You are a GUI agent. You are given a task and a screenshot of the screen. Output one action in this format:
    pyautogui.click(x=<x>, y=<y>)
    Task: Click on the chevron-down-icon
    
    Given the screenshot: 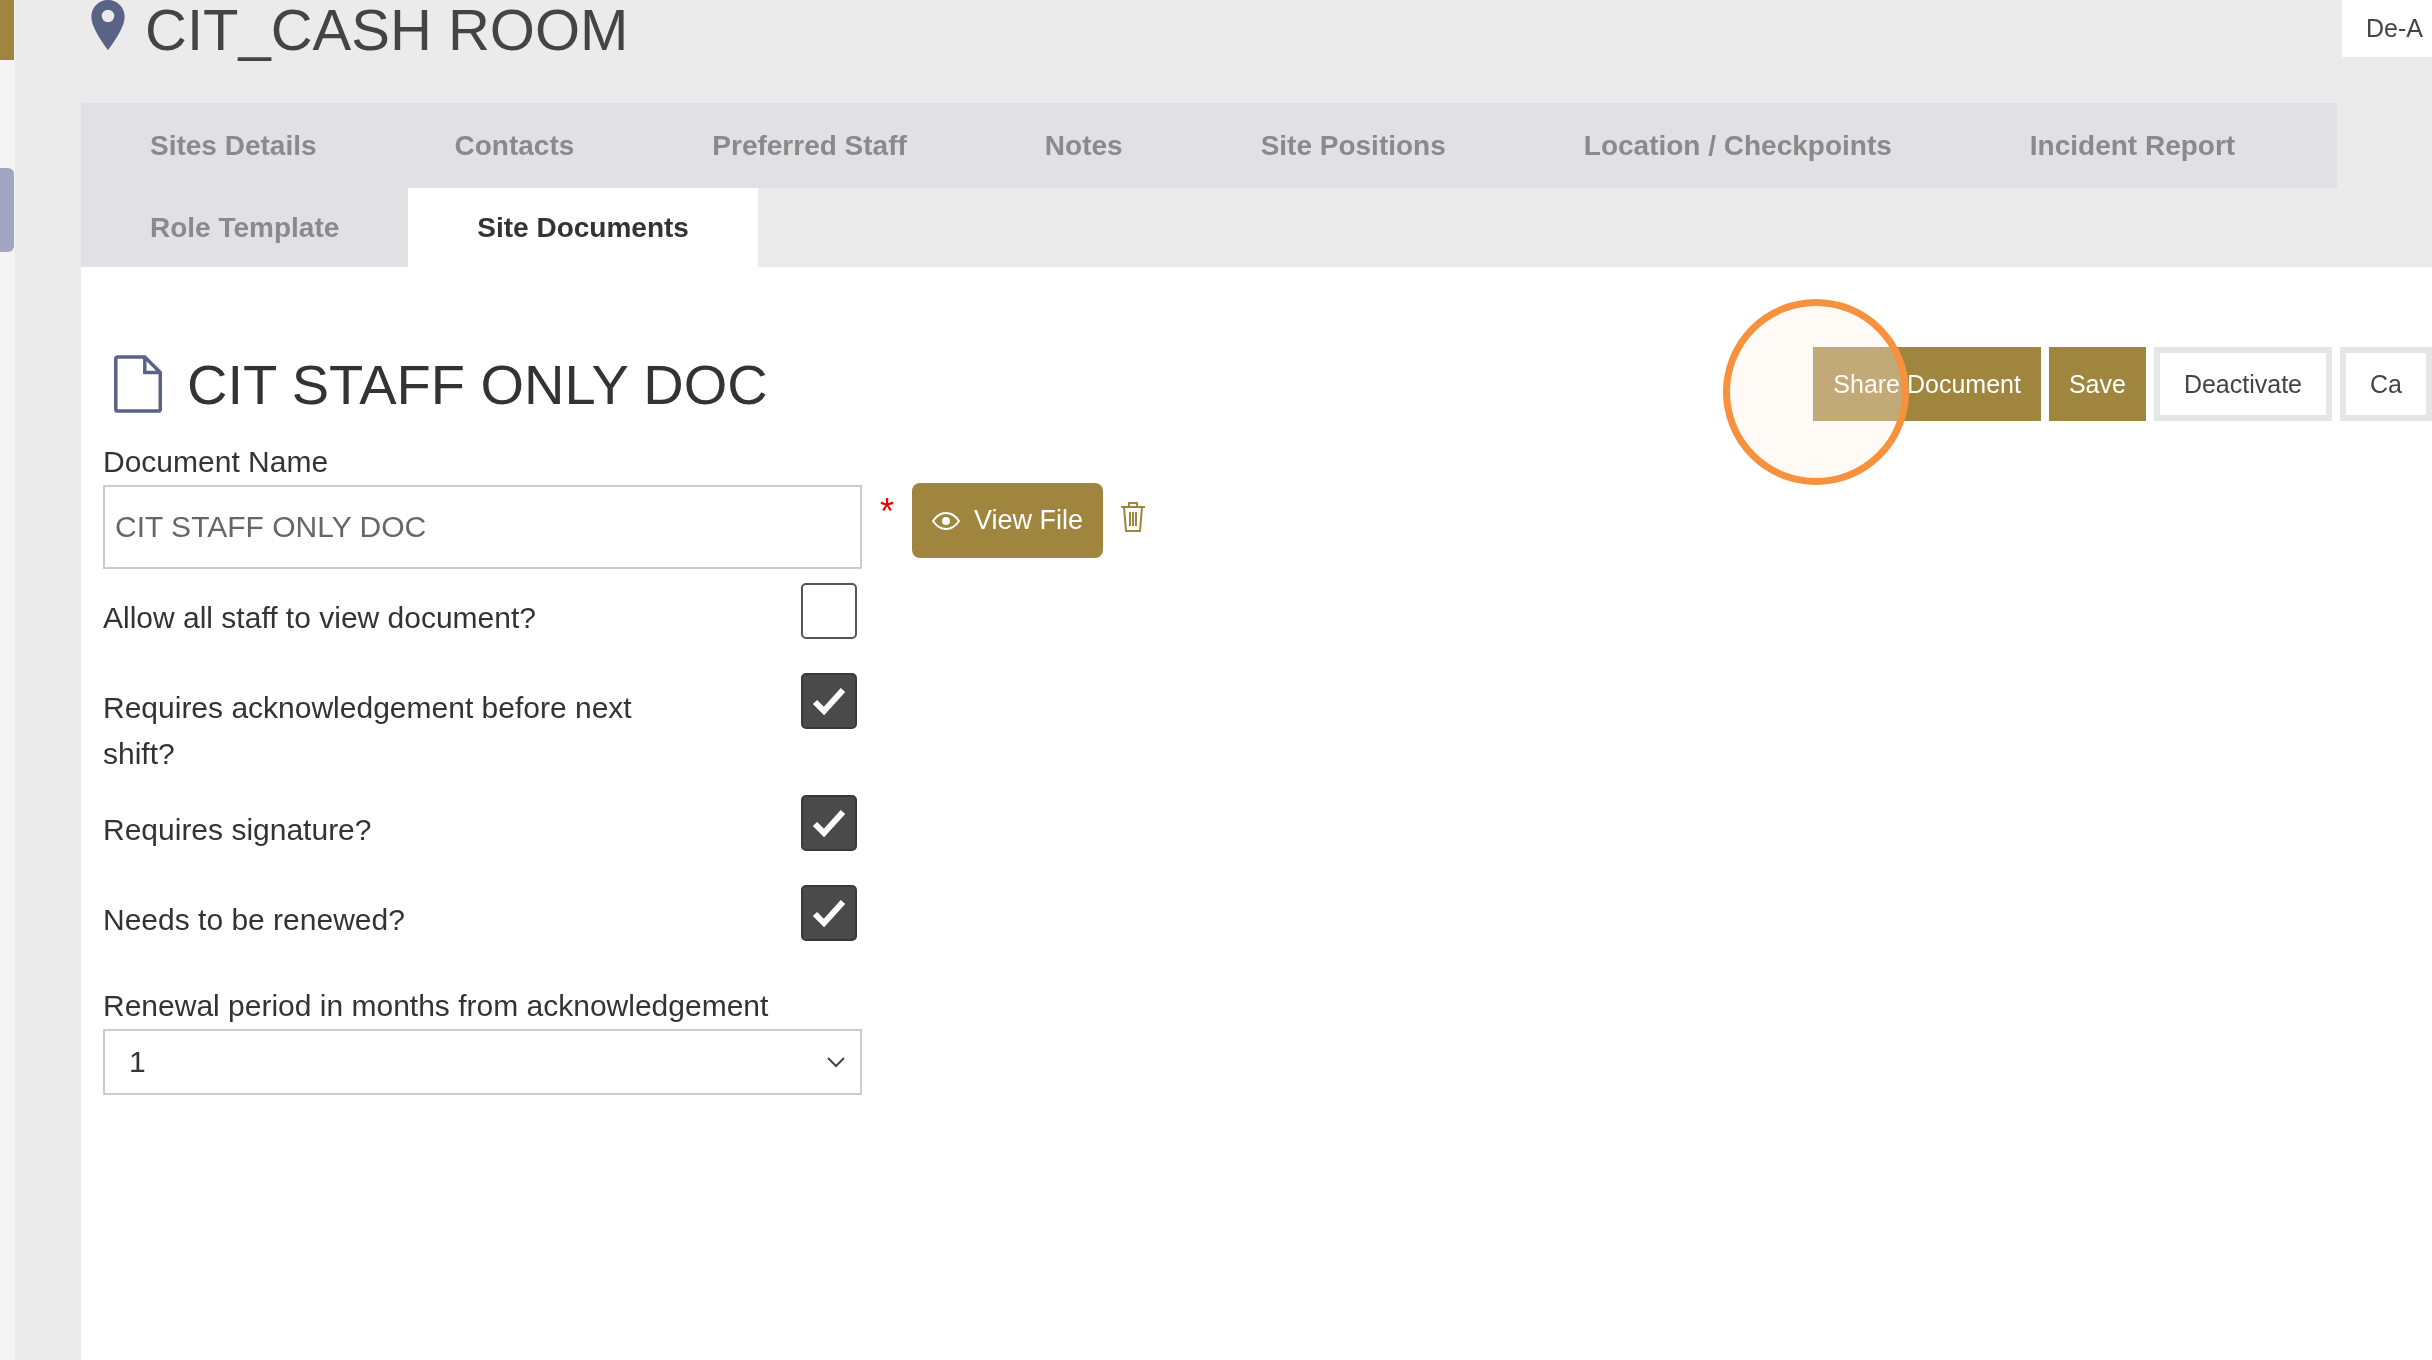 What is the action you would take?
    pyautogui.click(x=836, y=1062)
    